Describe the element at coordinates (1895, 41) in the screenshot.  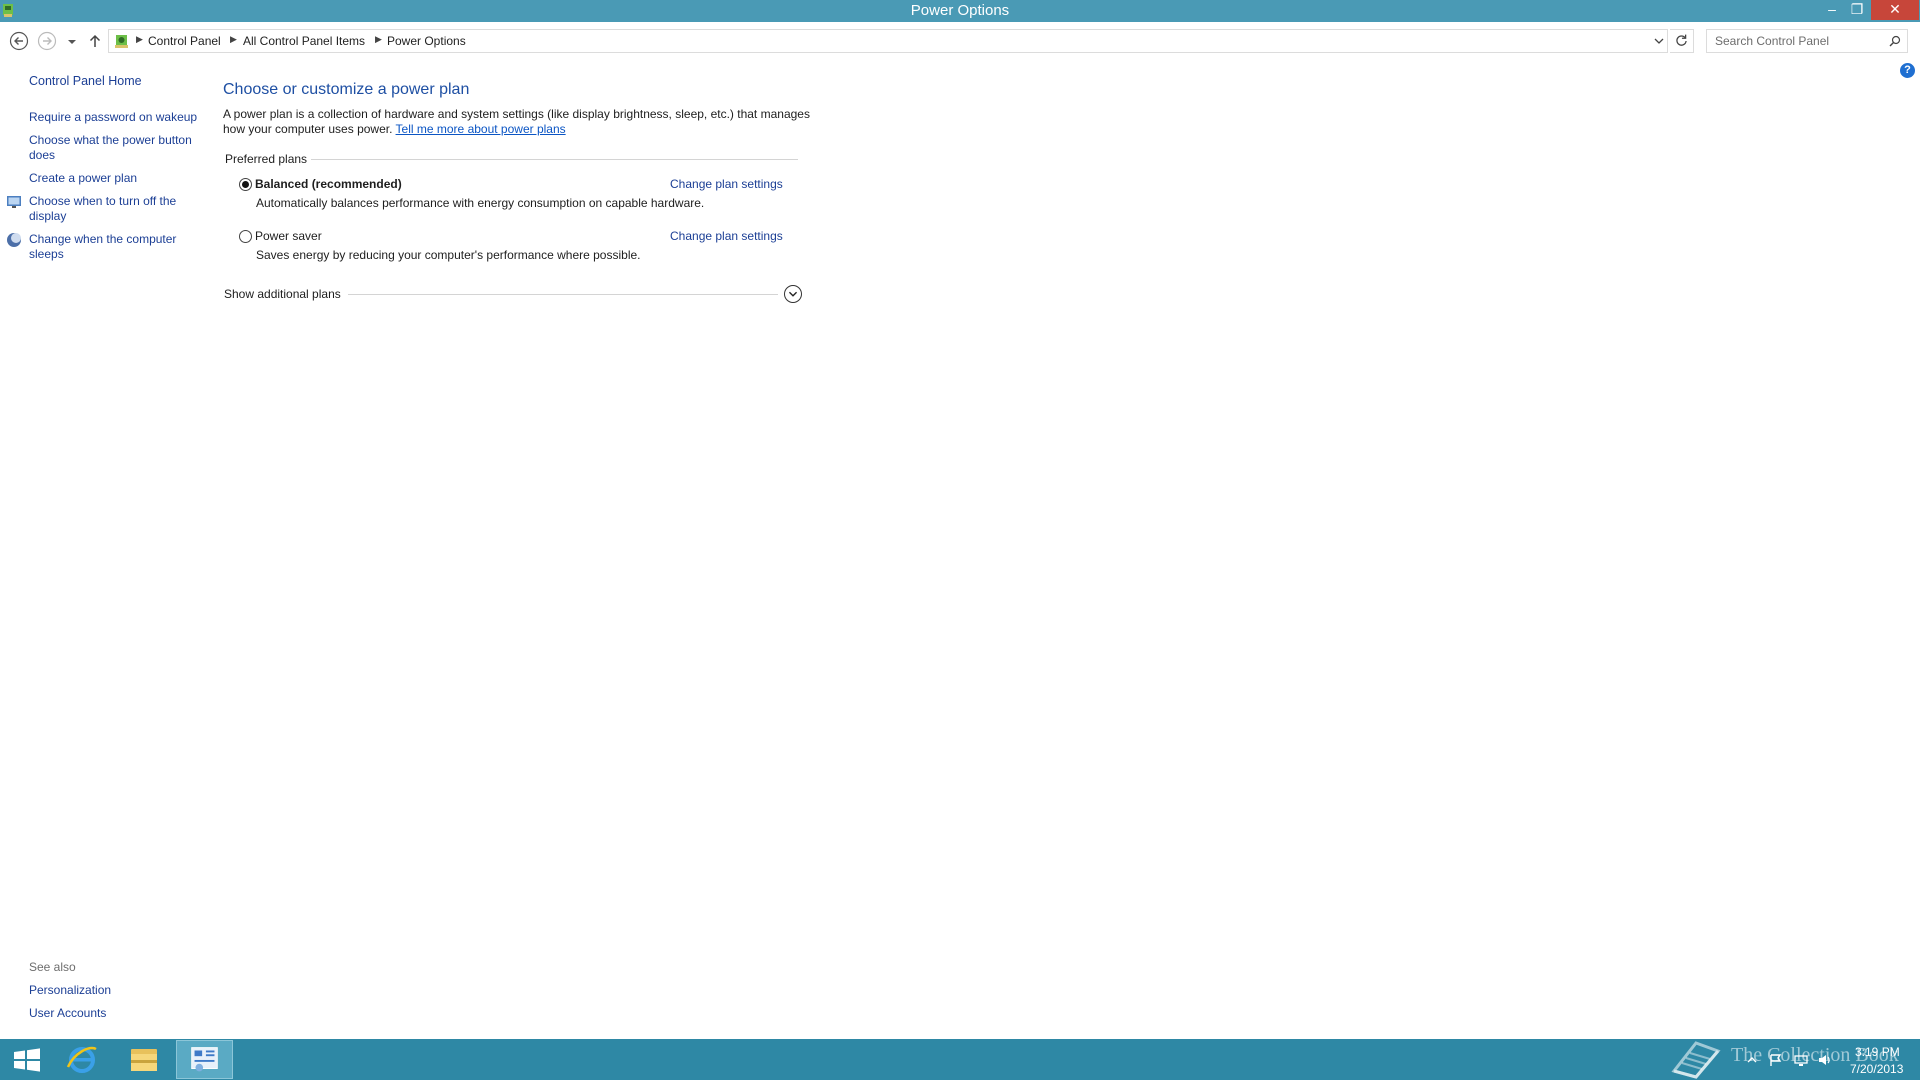
I see `search-icon` at that location.